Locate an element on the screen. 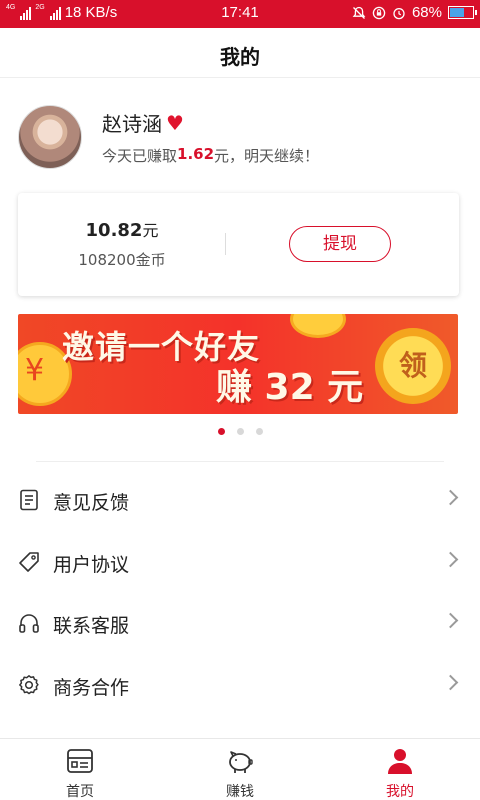 Image resolution: width=480 pixels, height=800 pixels. withdraw-button: 提现 is located at coordinates (340, 244).